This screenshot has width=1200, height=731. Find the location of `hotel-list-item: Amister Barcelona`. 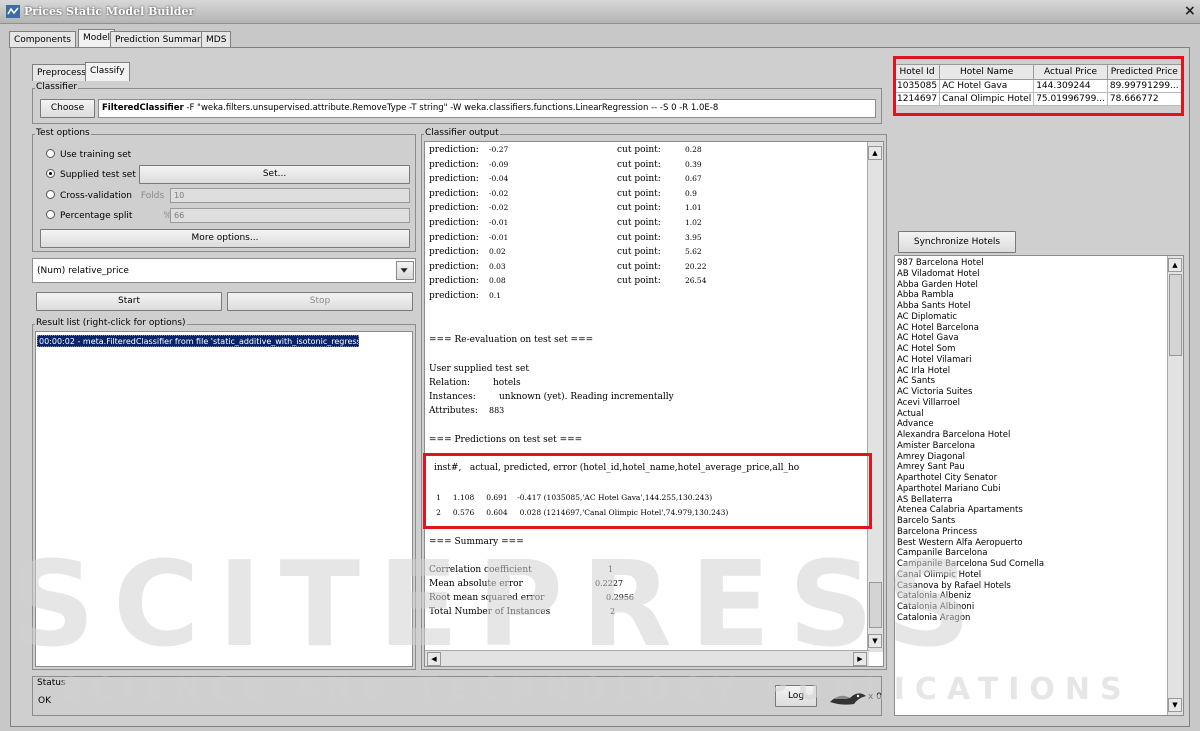

hotel-list-item: Amister Barcelona is located at coordinates (1030, 446).